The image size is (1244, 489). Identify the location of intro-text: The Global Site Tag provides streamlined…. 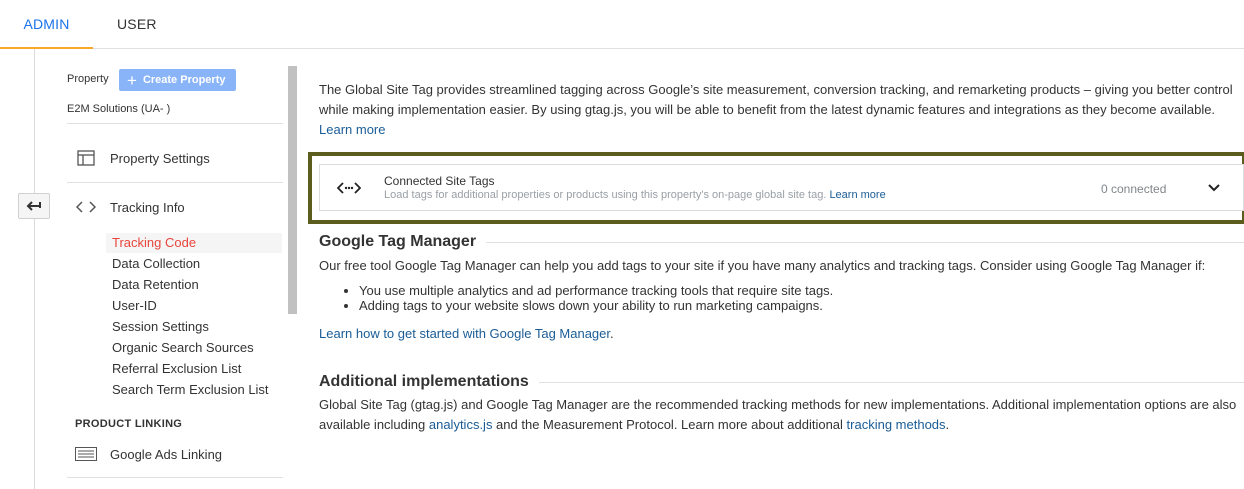
(776, 99).